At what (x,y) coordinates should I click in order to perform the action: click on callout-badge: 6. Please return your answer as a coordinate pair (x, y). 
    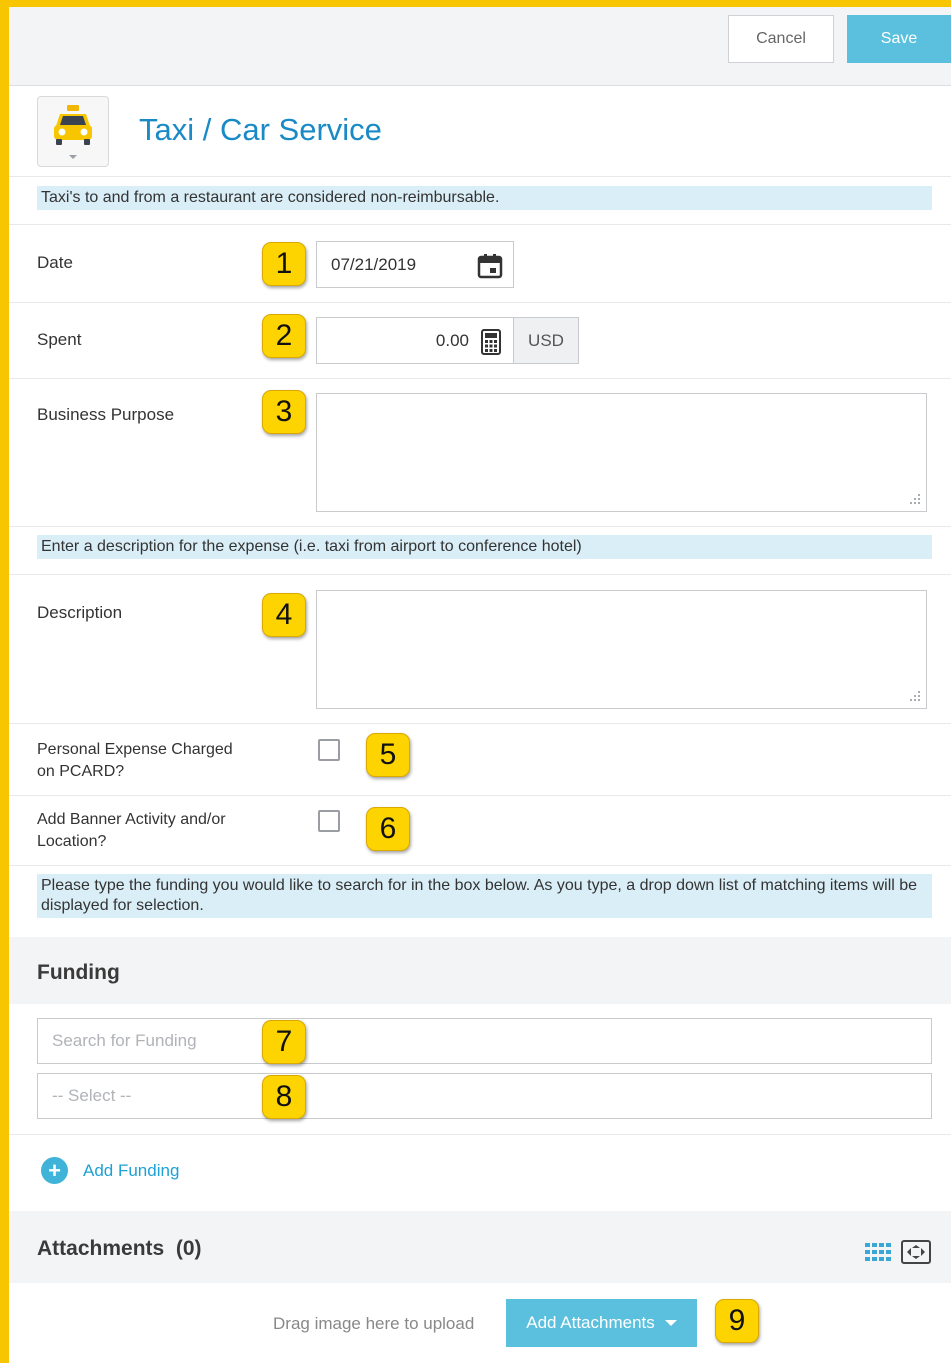
    Looking at the image, I should click on (388, 829).